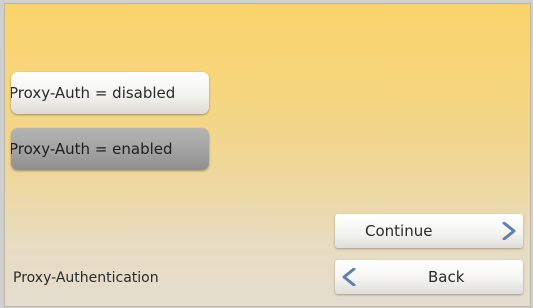  I want to click on screen-title: Proxy-Authentication, so click(86, 278).